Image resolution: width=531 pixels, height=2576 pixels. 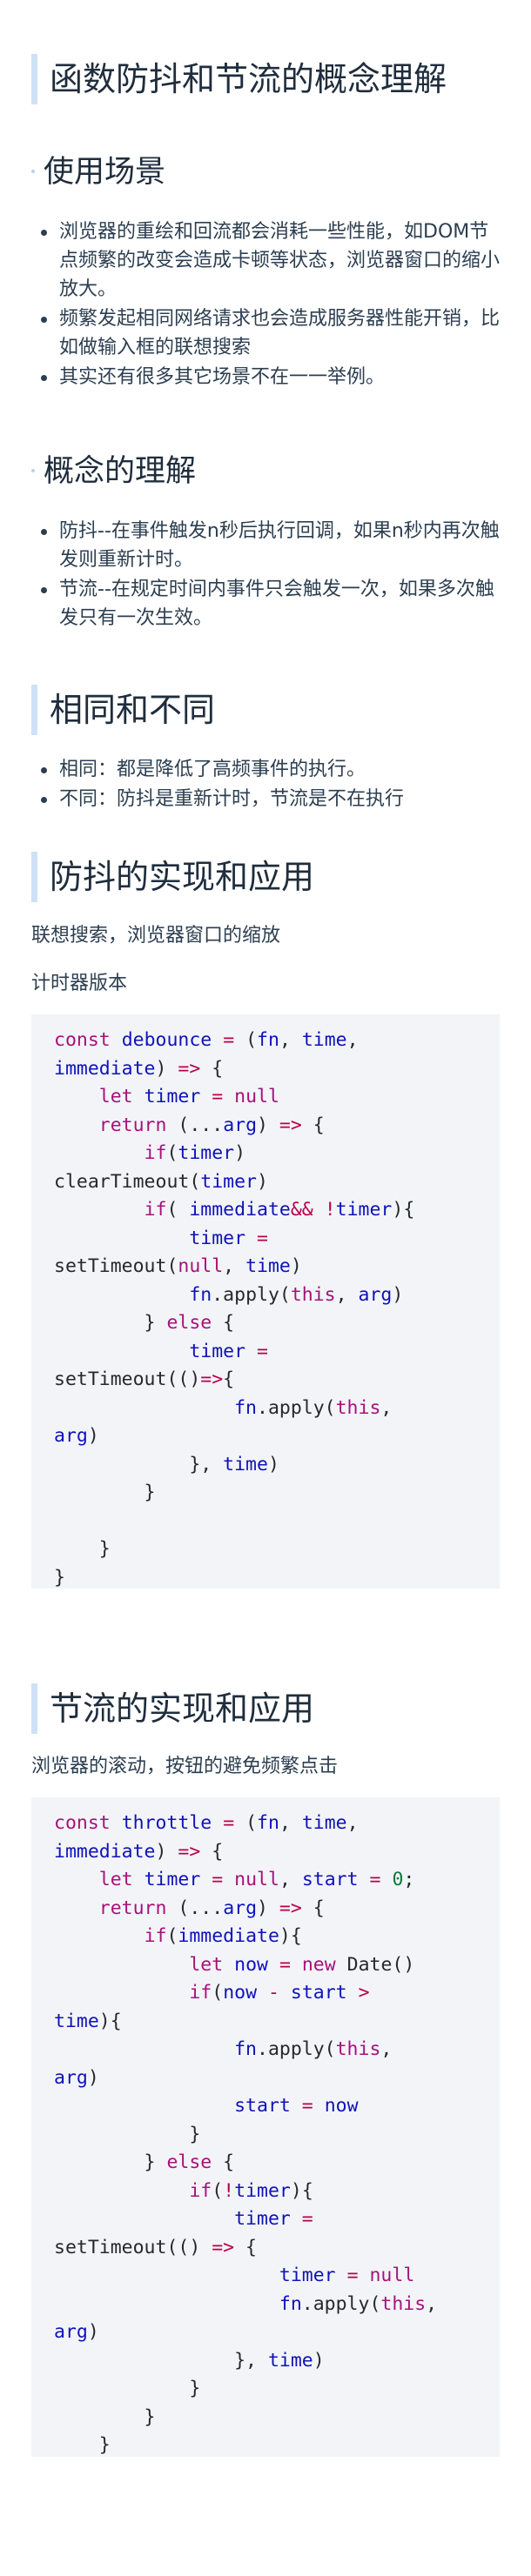 What do you see at coordinates (270, 769) in the screenshot?
I see `list-item: 相同：都是降低了高频事件的执行。` at bounding box center [270, 769].